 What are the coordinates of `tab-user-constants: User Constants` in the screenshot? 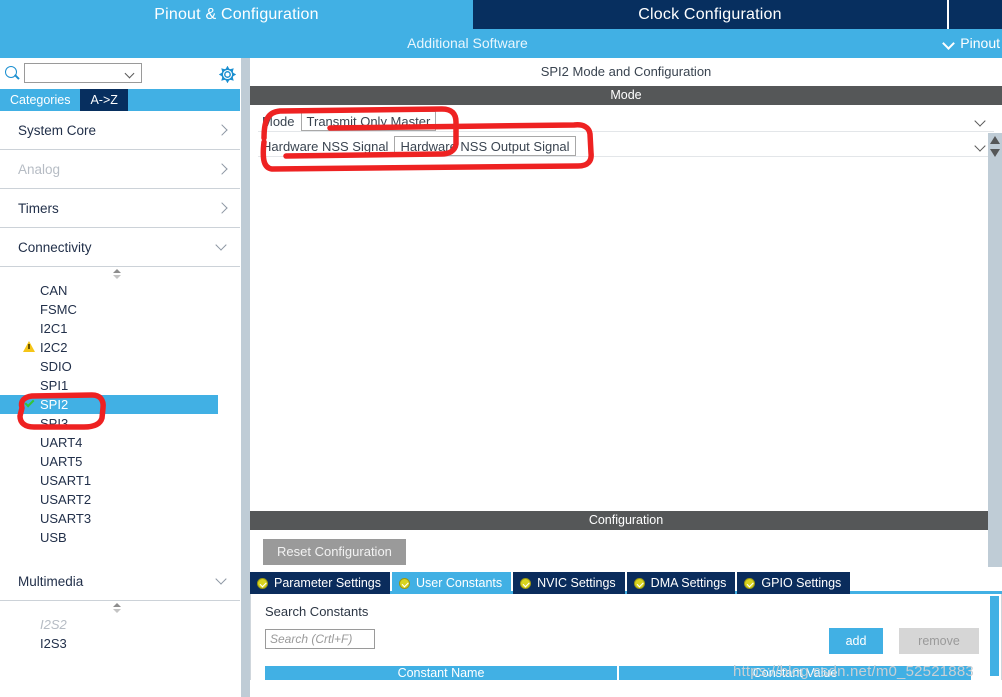 It's located at (452, 583).